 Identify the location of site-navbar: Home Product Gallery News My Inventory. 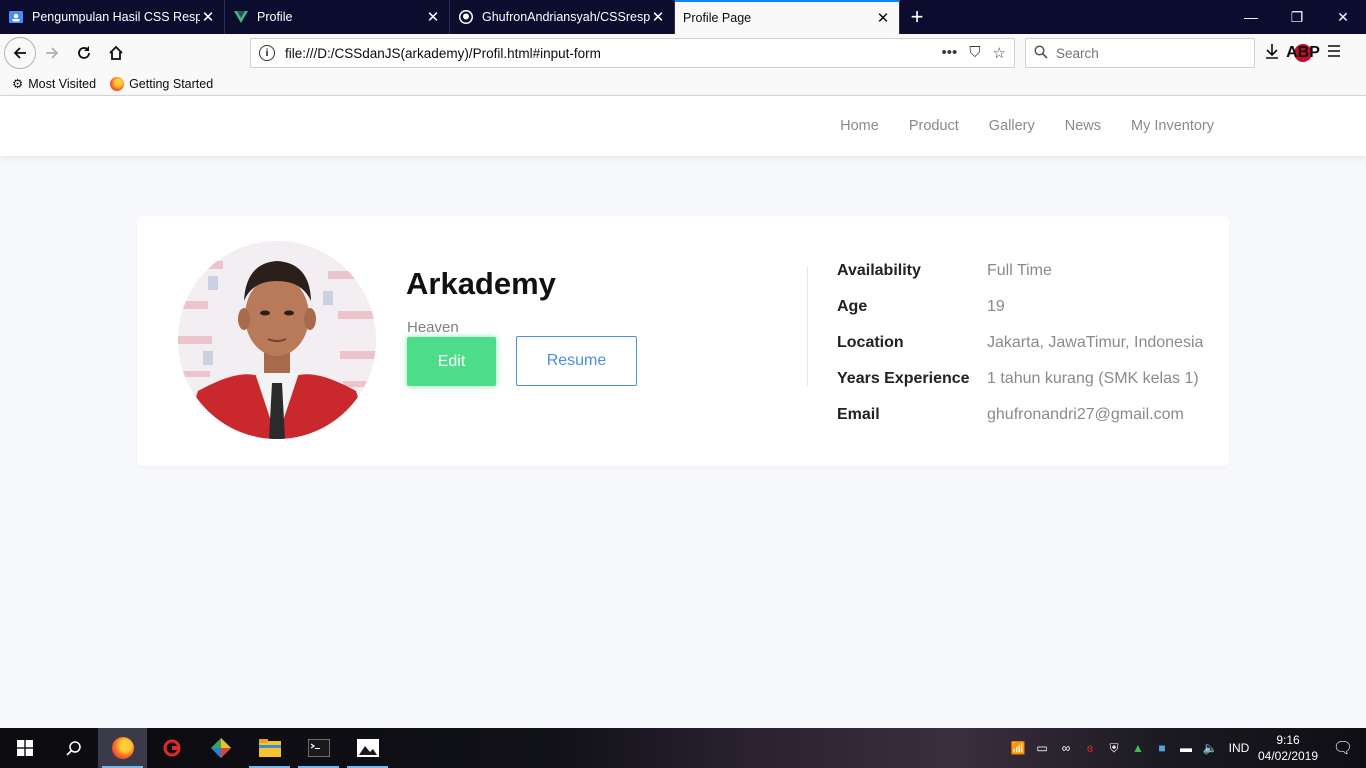
(683, 126).